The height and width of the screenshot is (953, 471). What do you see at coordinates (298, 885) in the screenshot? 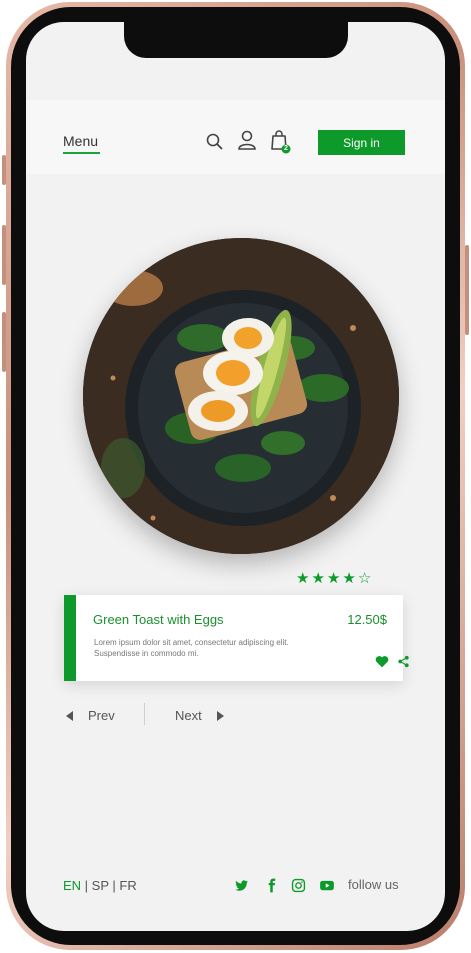
I see `instagram-icon` at bounding box center [298, 885].